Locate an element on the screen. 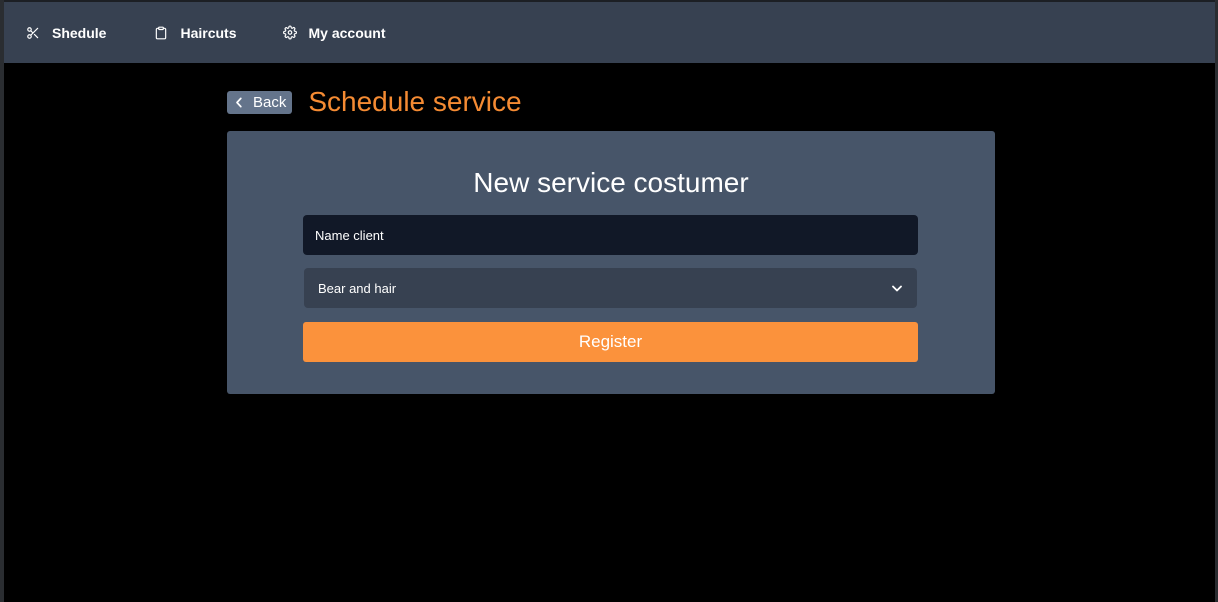  nav-item-label: My account is located at coordinates (347, 32).